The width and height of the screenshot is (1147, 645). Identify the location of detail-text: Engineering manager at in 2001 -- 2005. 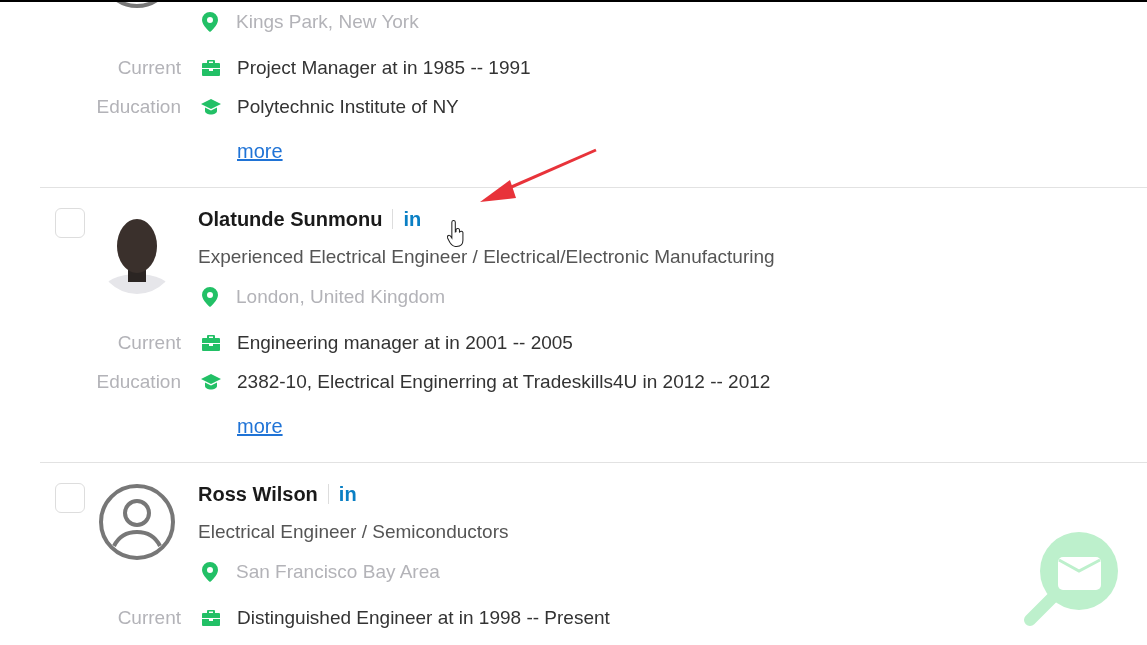
(405, 343).